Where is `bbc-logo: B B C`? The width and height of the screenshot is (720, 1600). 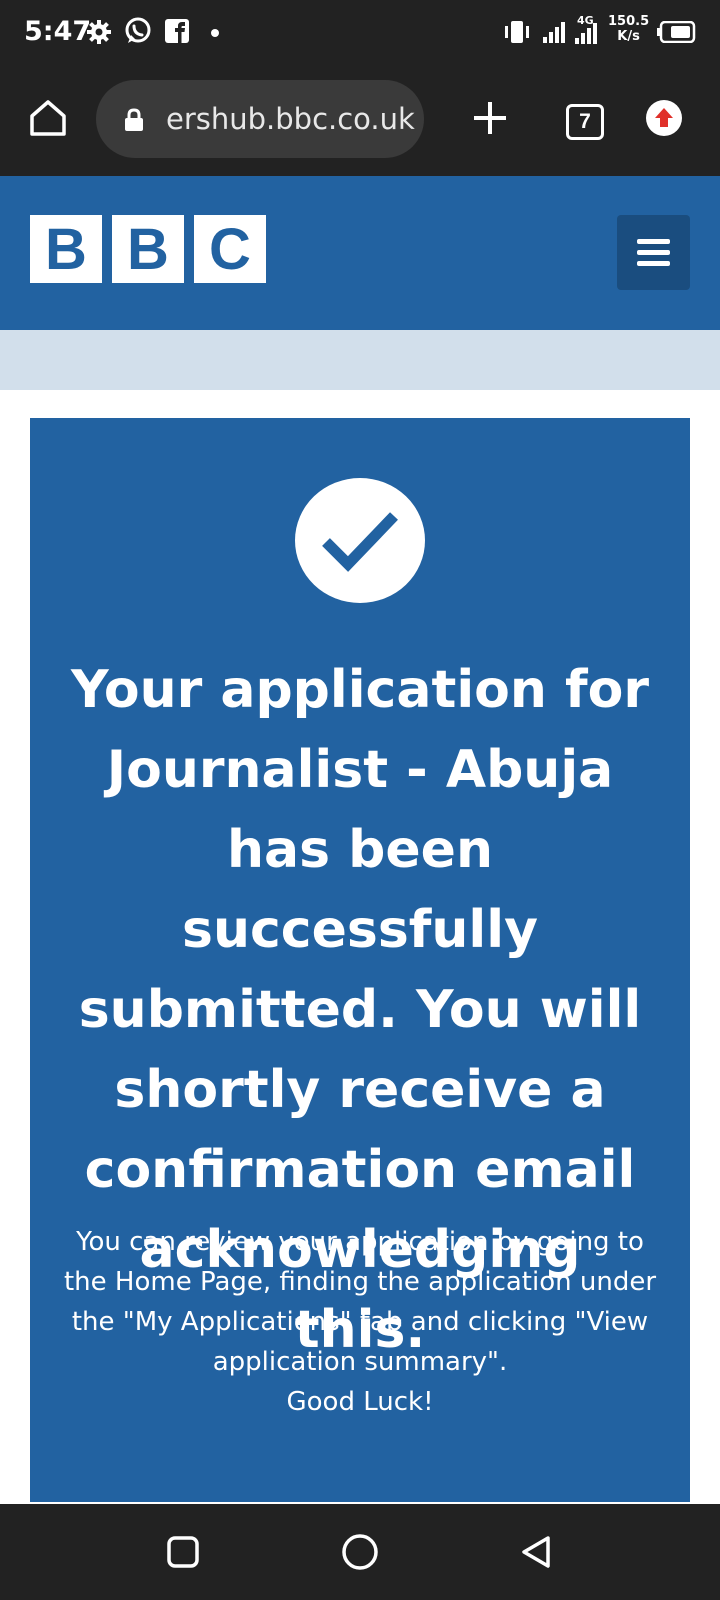 bbc-logo: B B C is located at coordinates (148, 249).